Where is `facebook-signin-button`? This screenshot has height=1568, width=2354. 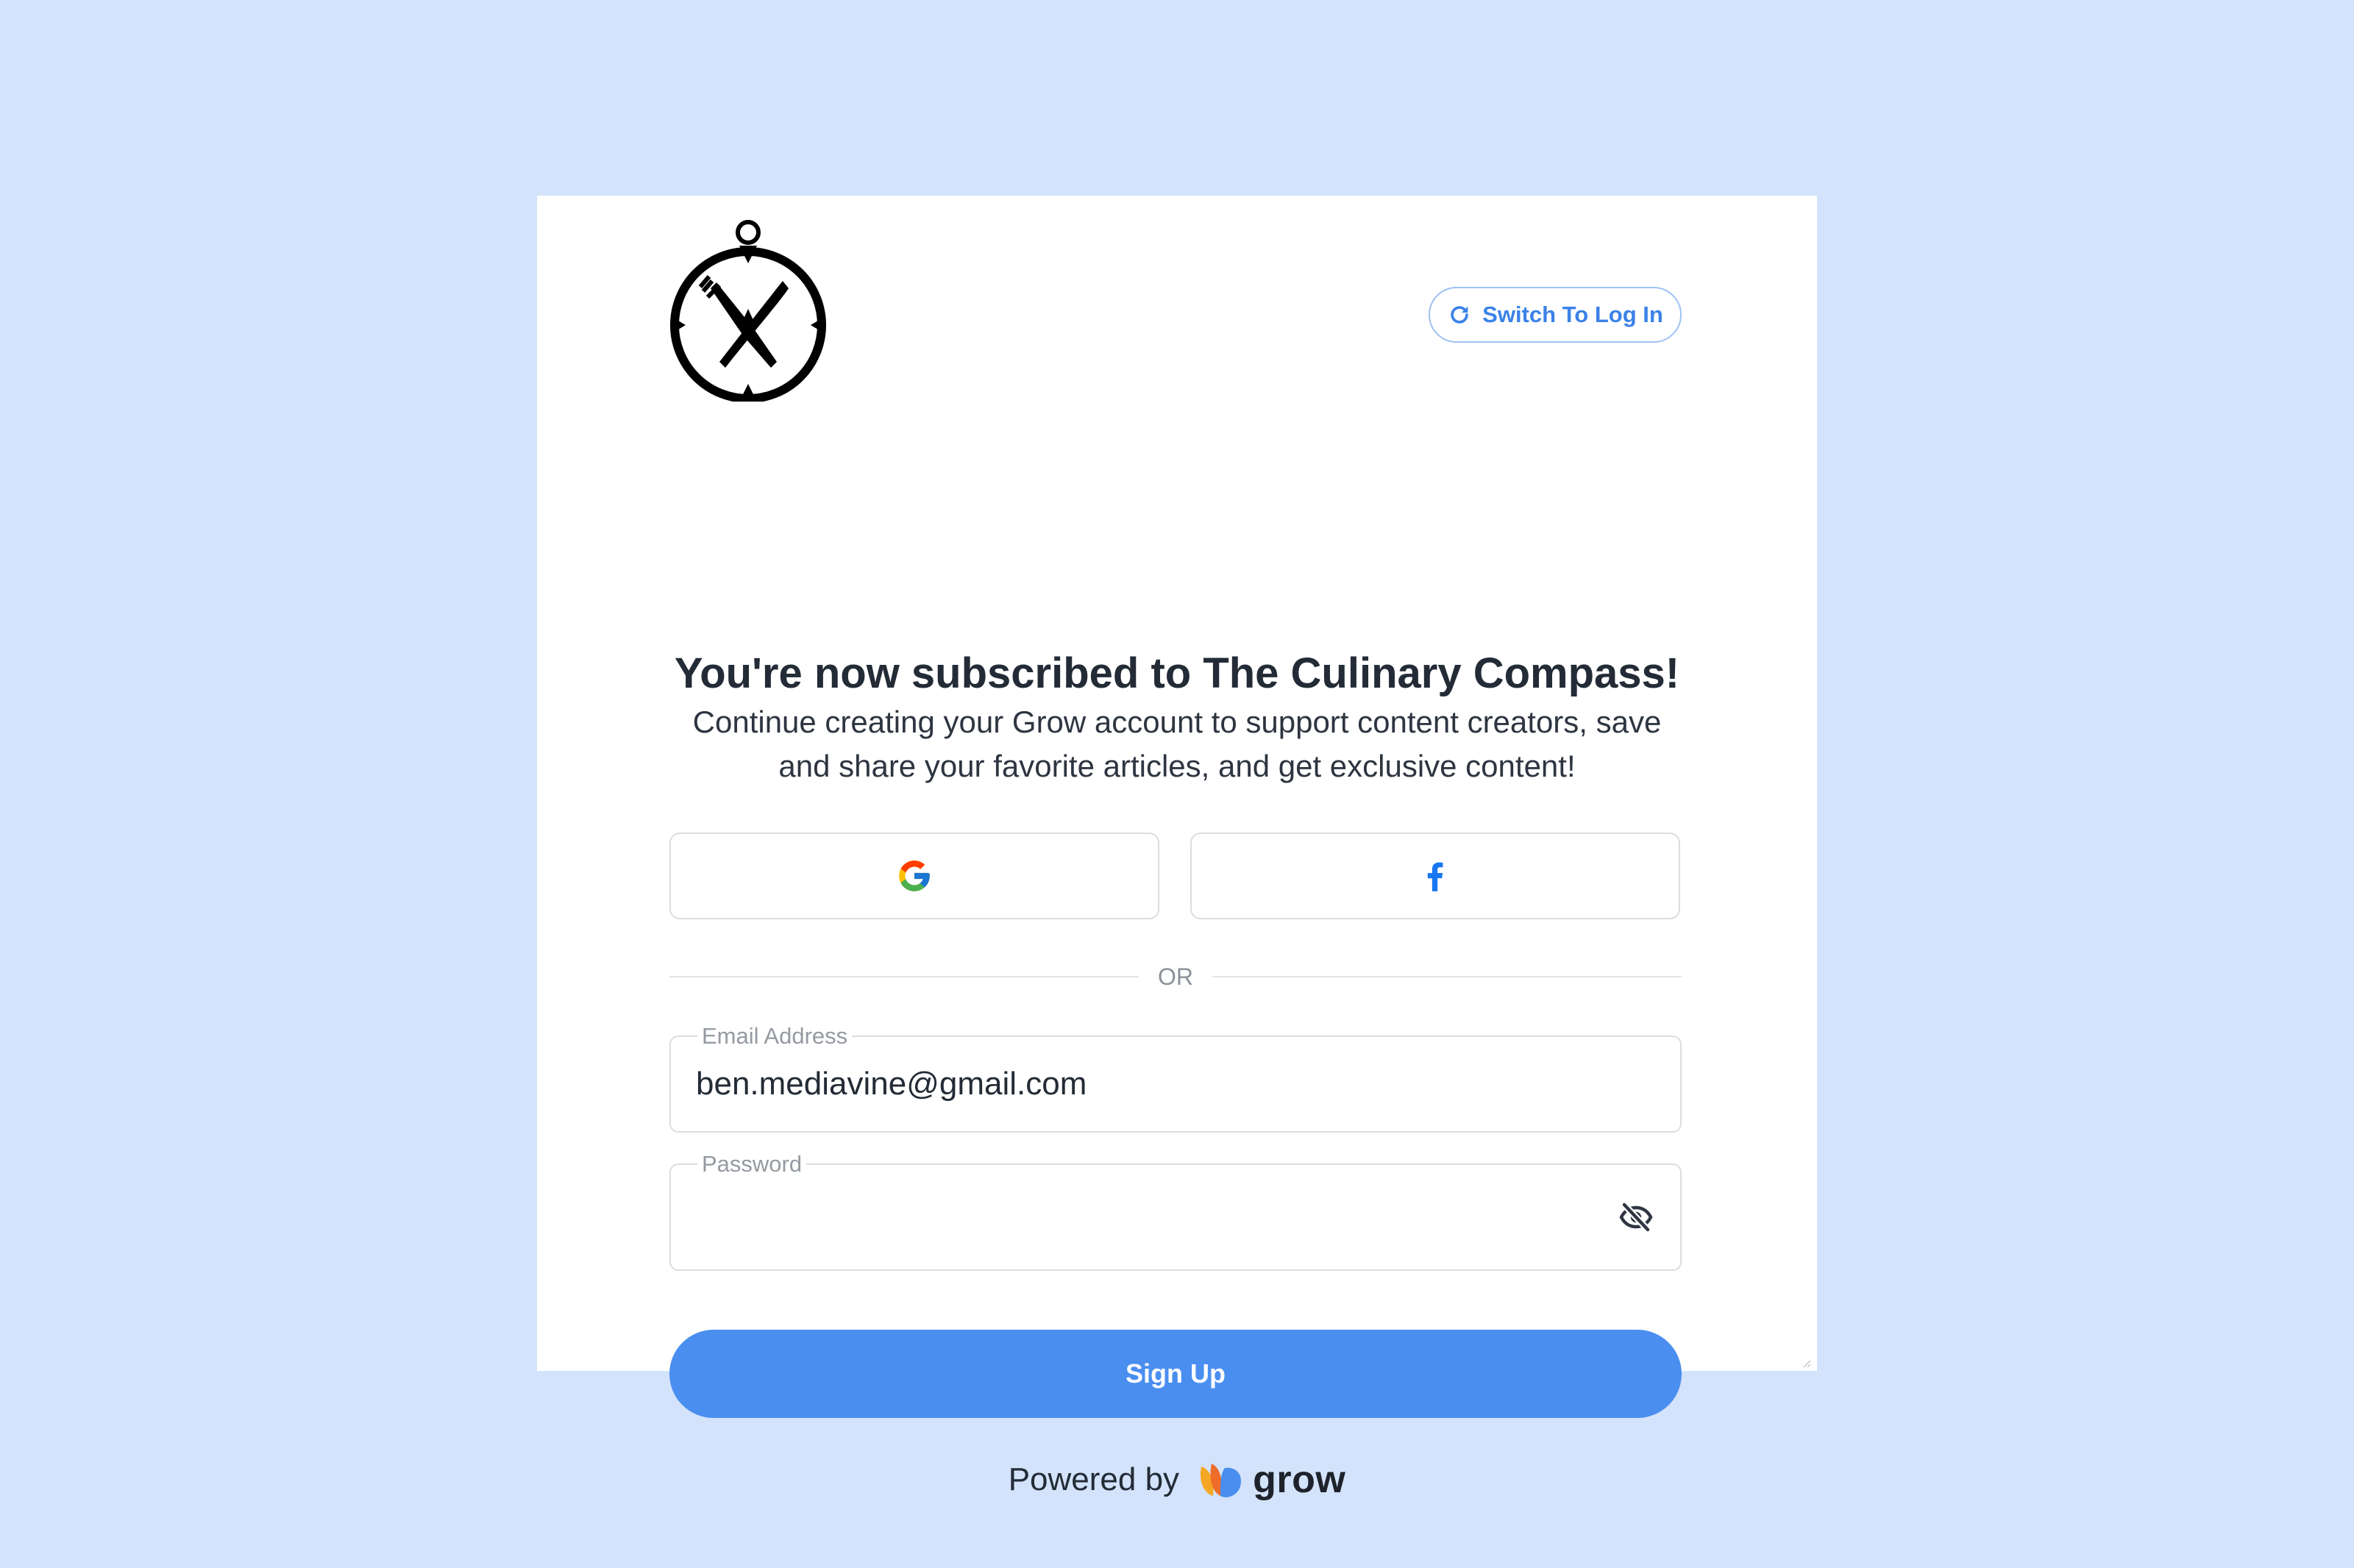 facebook-signin-button is located at coordinates (1435, 876).